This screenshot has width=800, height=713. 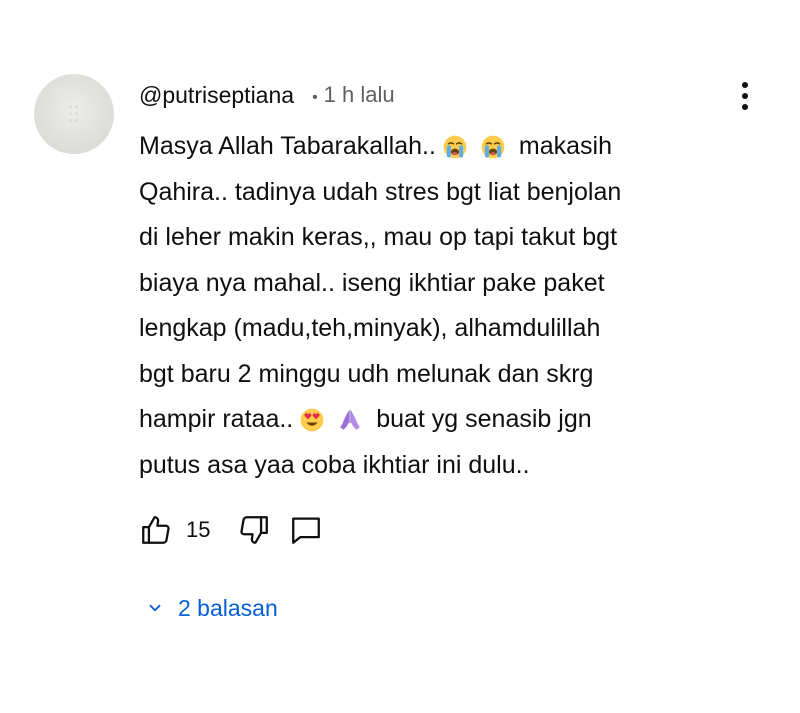 I want to click on username: @putriseptiana, so click(x=216, y=95).